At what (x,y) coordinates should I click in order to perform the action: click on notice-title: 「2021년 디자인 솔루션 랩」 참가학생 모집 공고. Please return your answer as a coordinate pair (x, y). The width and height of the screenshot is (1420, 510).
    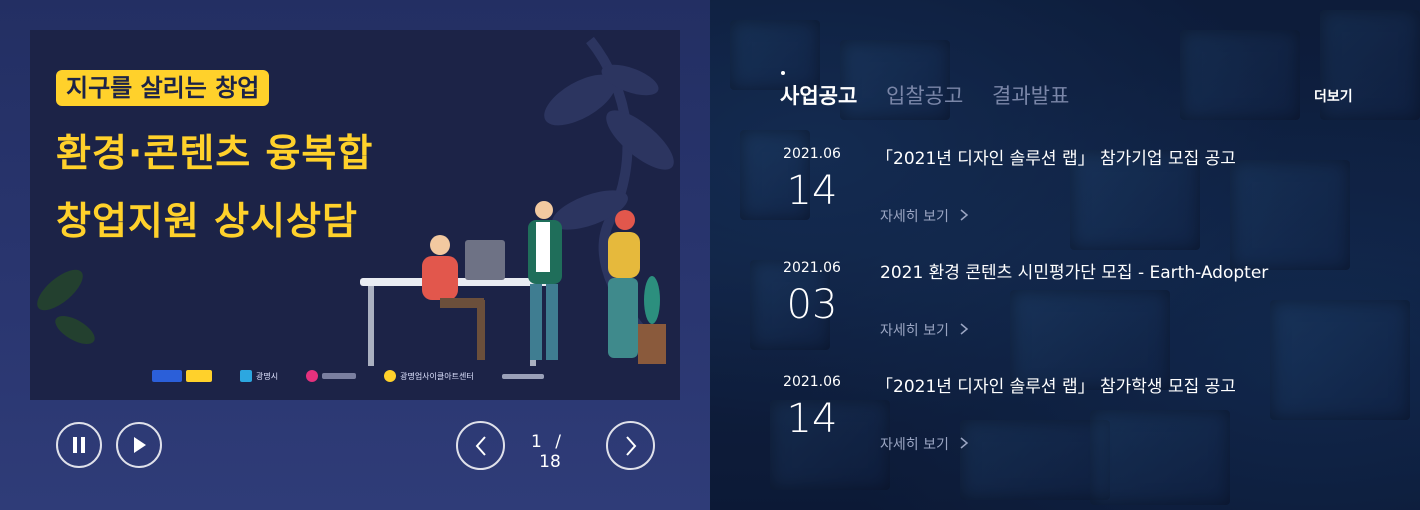
    Looking at the image, I should click on (1056, 384).